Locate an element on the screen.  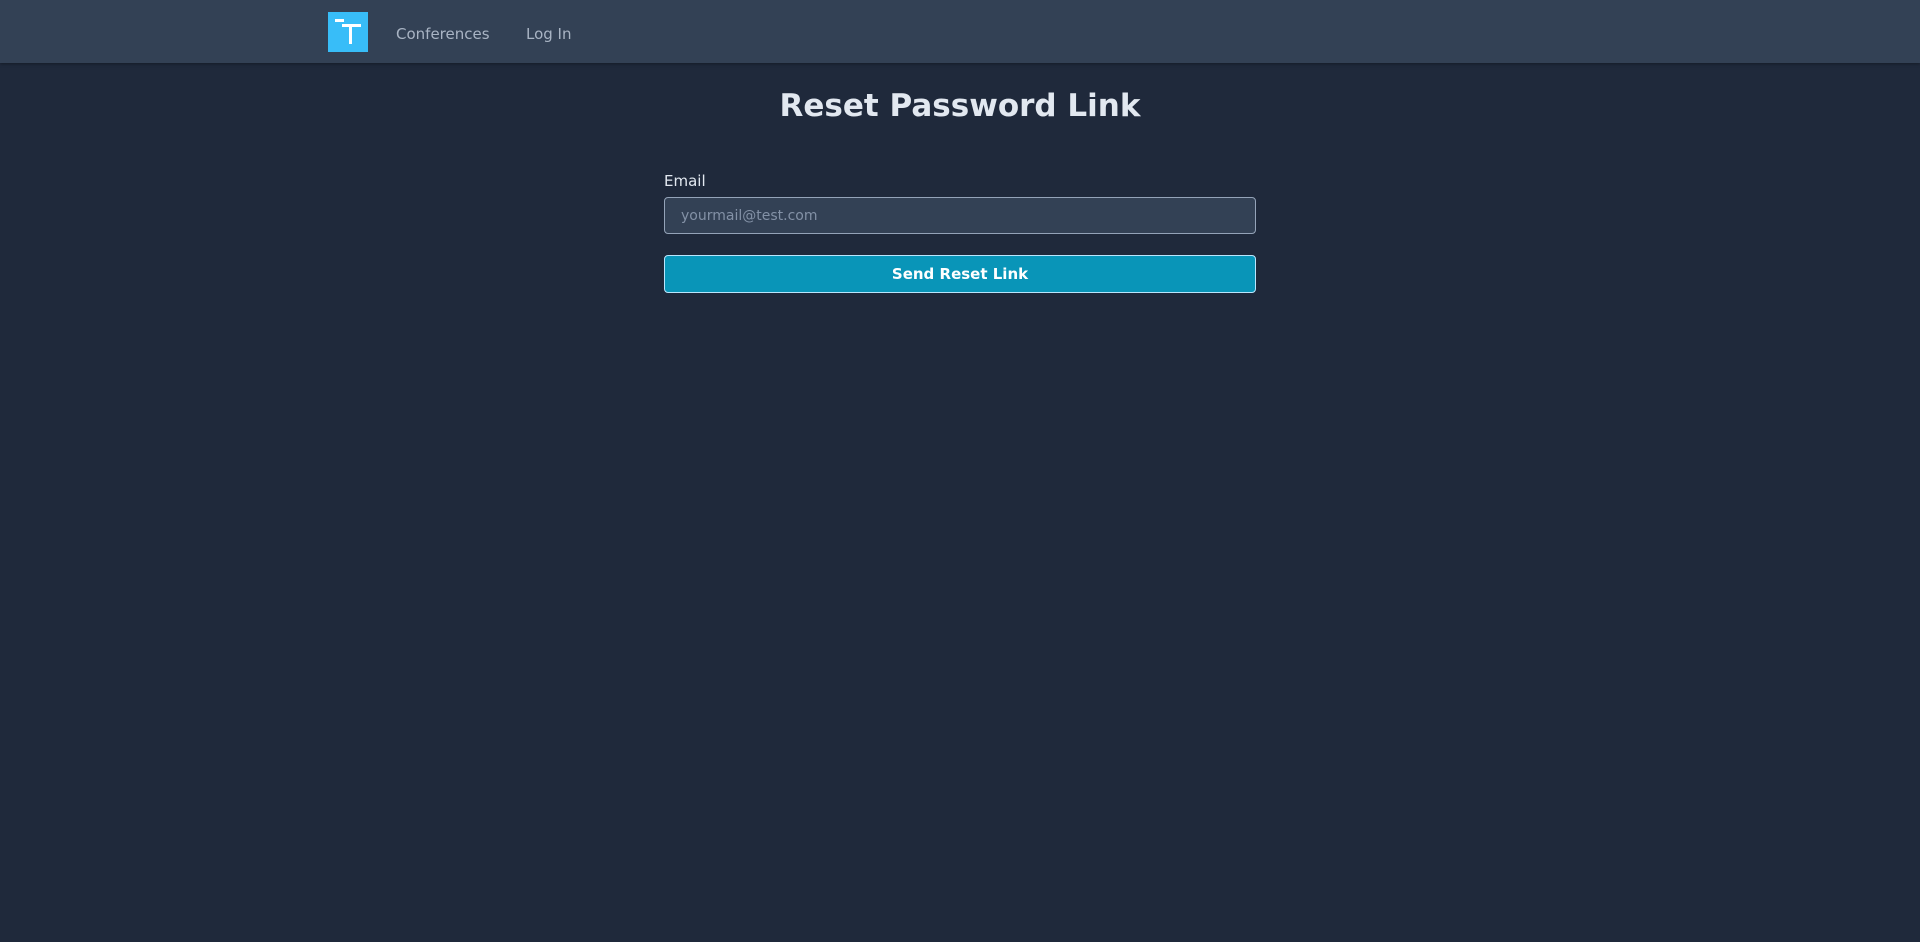
send-reset-link-button: Send Reset Link is located at coordinates (960, 274).